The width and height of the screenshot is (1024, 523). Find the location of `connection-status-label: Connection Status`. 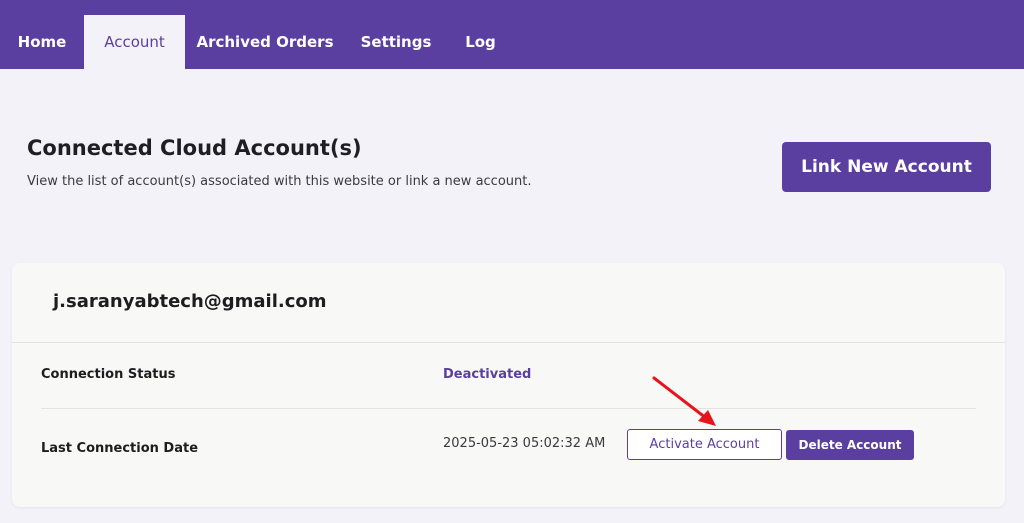

connection-status-label: Connection Status is located at coordinates (108, 374).